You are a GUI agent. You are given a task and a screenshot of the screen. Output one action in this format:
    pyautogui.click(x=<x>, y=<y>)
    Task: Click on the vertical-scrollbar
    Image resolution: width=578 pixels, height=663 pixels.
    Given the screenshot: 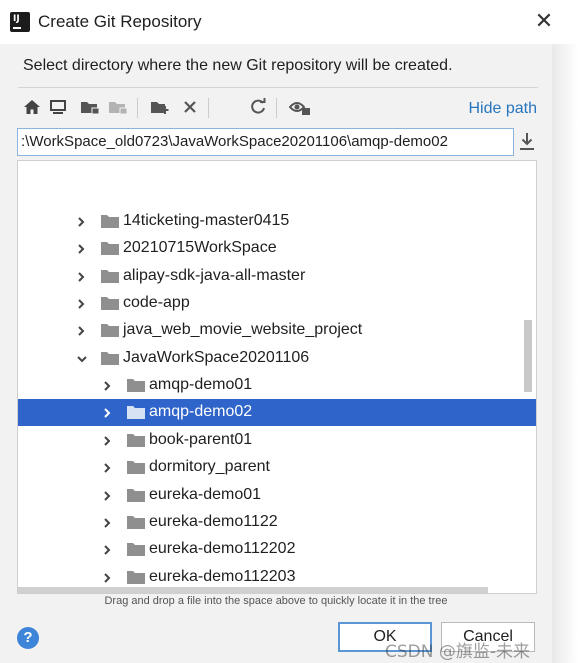 What is the action you would take?
    pyautogui.click(x=528, y=356)
    